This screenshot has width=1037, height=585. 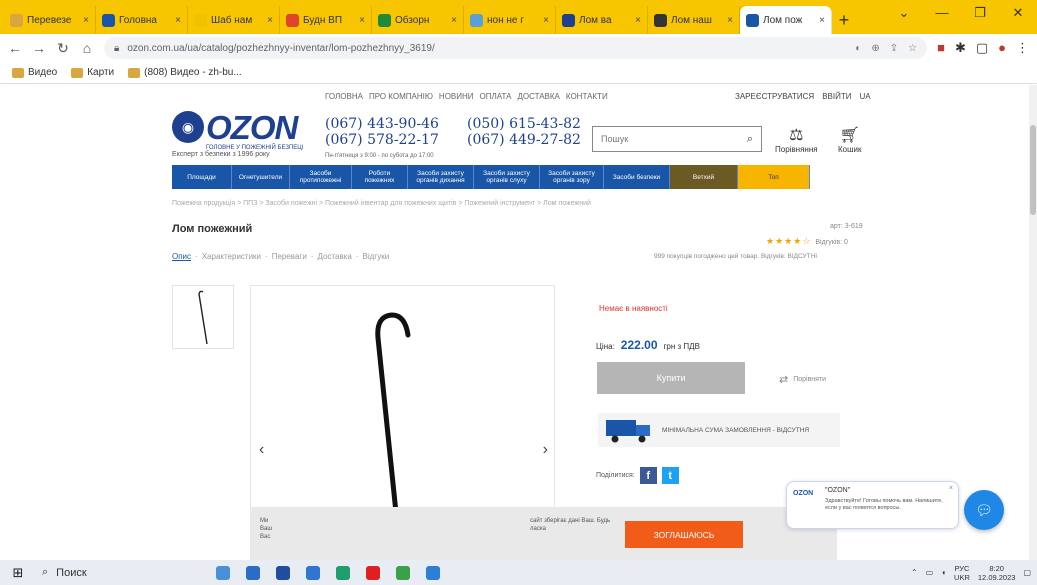 What do you see at coordinates (984, 510) in the screenshot?
I see `chat-open-button: 💬︎` at bounding box center [984, 510].